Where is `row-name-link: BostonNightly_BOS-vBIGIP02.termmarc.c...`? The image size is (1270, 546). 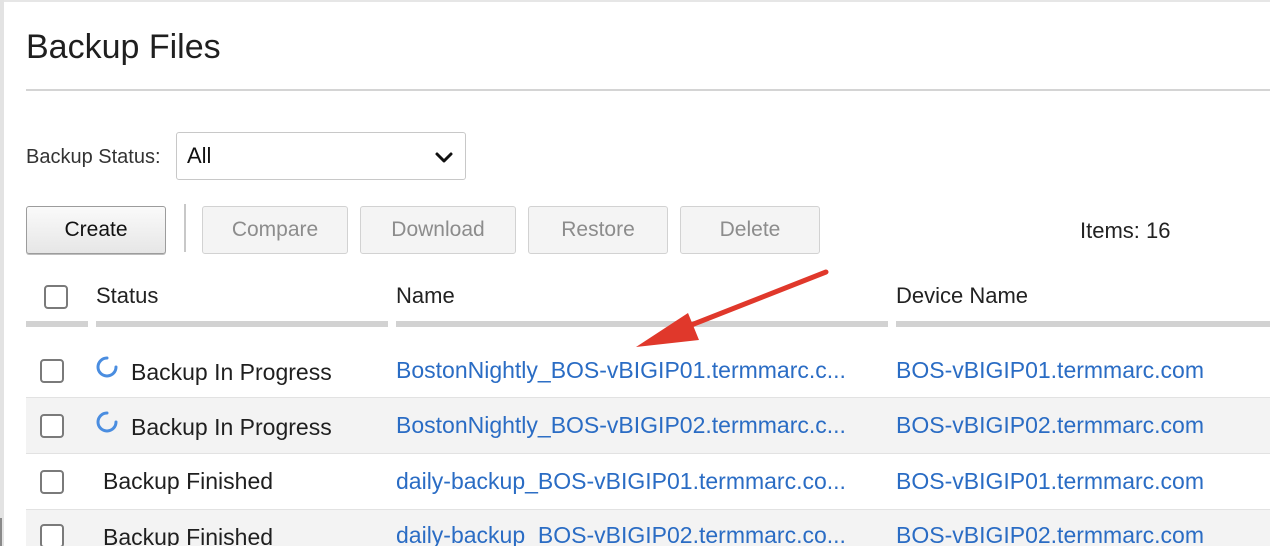
row-name-link: BostonNightly_BOS-vBIGIP02.termmarc.c... is located at coordinates (621, 425).